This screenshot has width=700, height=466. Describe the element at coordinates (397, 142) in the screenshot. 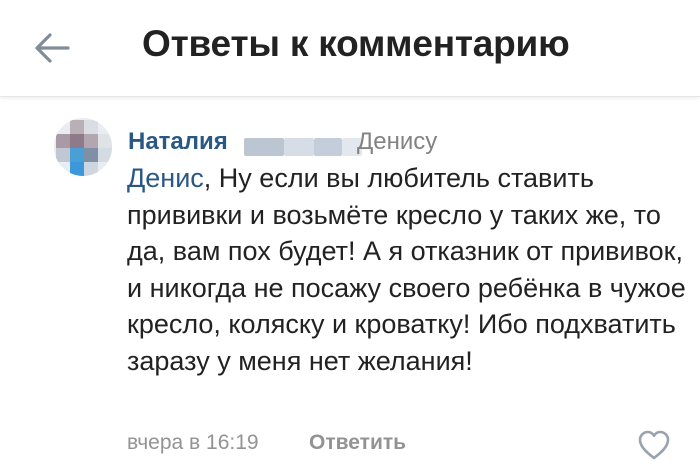

I see `reply-to-label: Денису` at that location.